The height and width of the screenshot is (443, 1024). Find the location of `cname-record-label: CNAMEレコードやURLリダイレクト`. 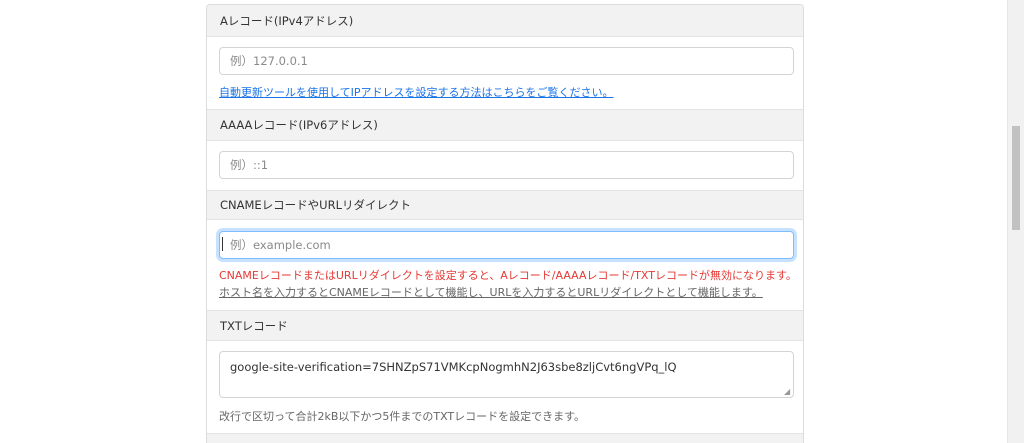

cname-record-label: CNAMEレコードやURLリダイレクト is located at coordinates (316, 205).